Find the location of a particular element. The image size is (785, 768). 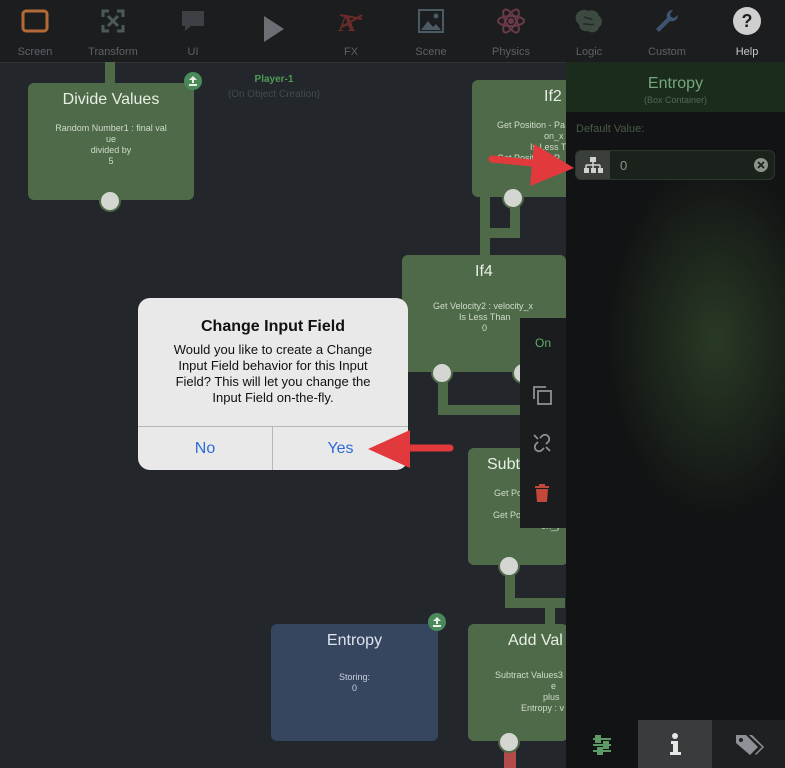

custom-icon is located at coordinates (667, 21).